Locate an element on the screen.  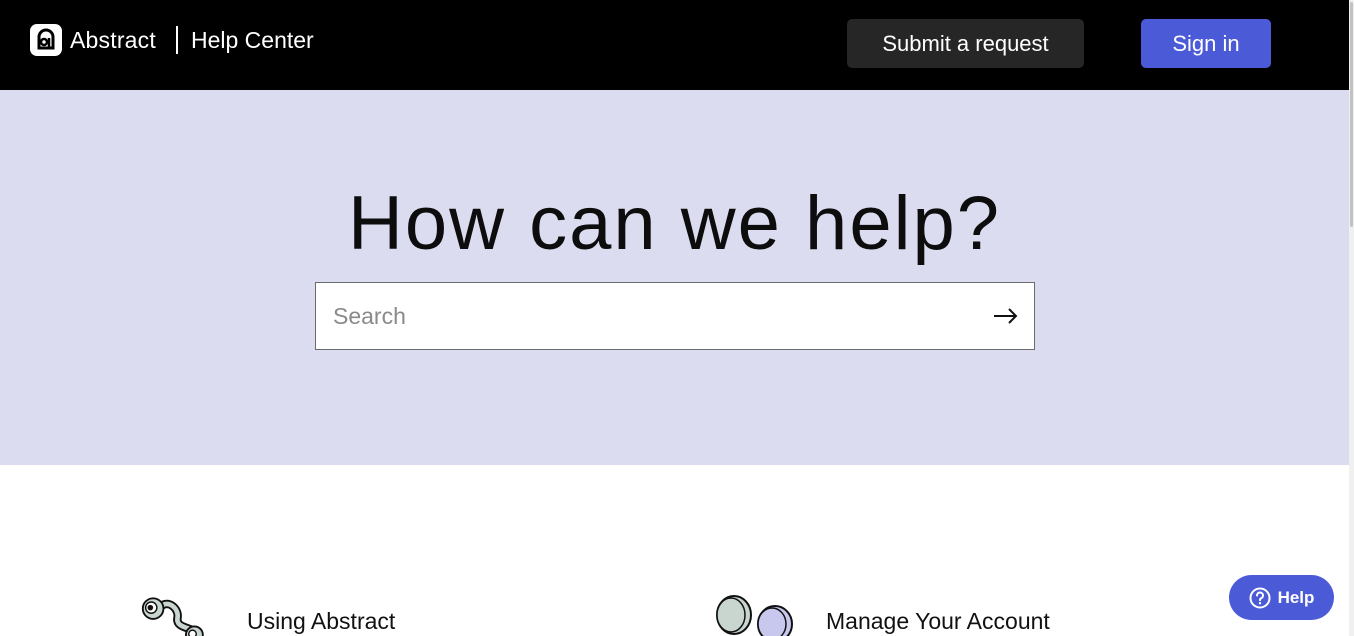
page-title: How can we help? is located at coordinates (674, 223).